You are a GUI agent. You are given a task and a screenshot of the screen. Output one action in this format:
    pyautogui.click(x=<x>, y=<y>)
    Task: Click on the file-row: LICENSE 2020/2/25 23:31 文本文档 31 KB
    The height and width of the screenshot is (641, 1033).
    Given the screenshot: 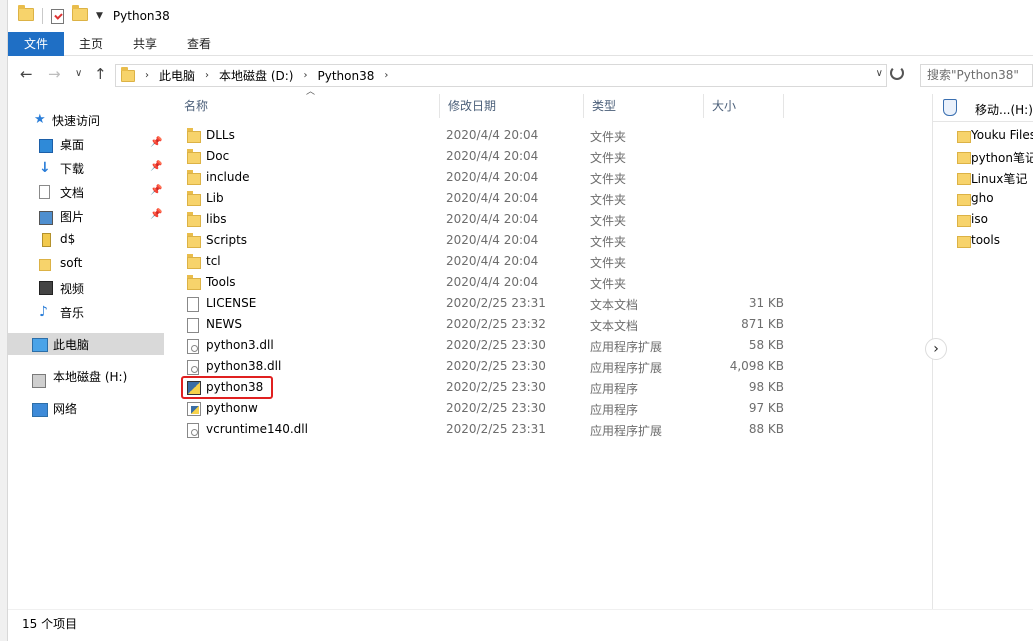 What is the action you would take?
    pyautogui.click(x=554, y=303)
    